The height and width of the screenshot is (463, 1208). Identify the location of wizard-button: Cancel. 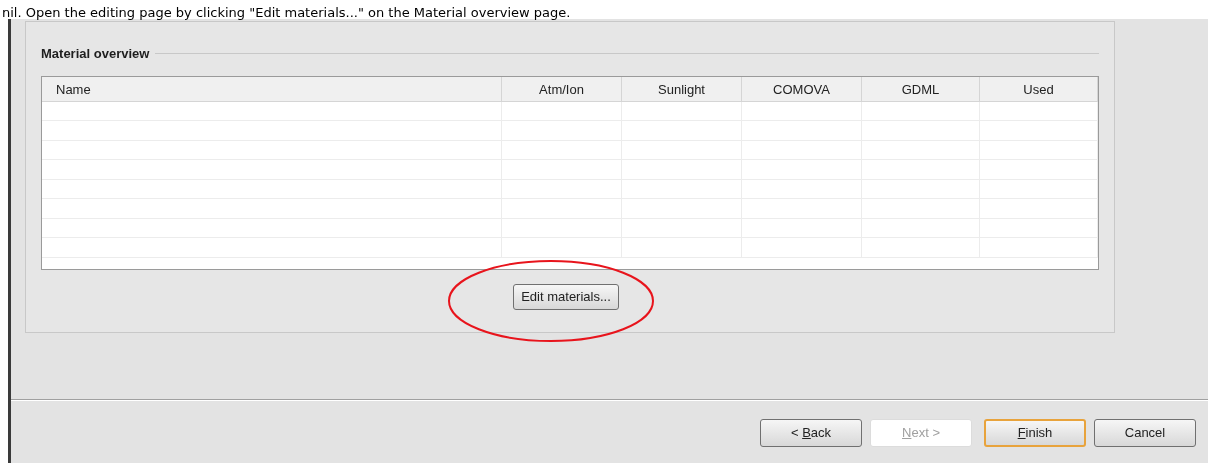
(1145, 433).